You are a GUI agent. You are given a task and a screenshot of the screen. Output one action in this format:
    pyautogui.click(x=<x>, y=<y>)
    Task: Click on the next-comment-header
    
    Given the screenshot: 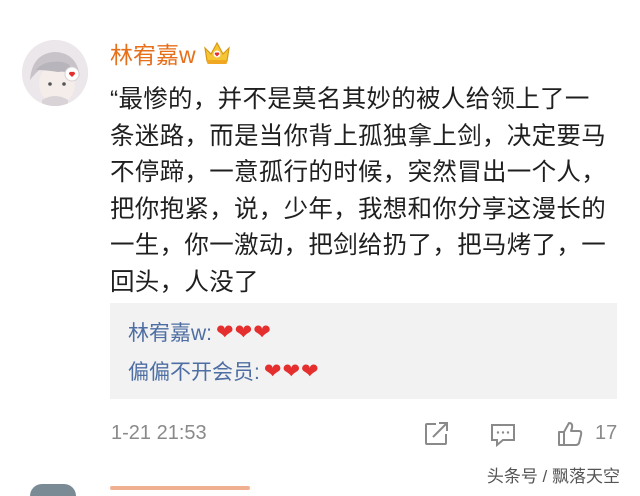 What is the action you would take?
    pyautogui.click(x=180, y=488)
    